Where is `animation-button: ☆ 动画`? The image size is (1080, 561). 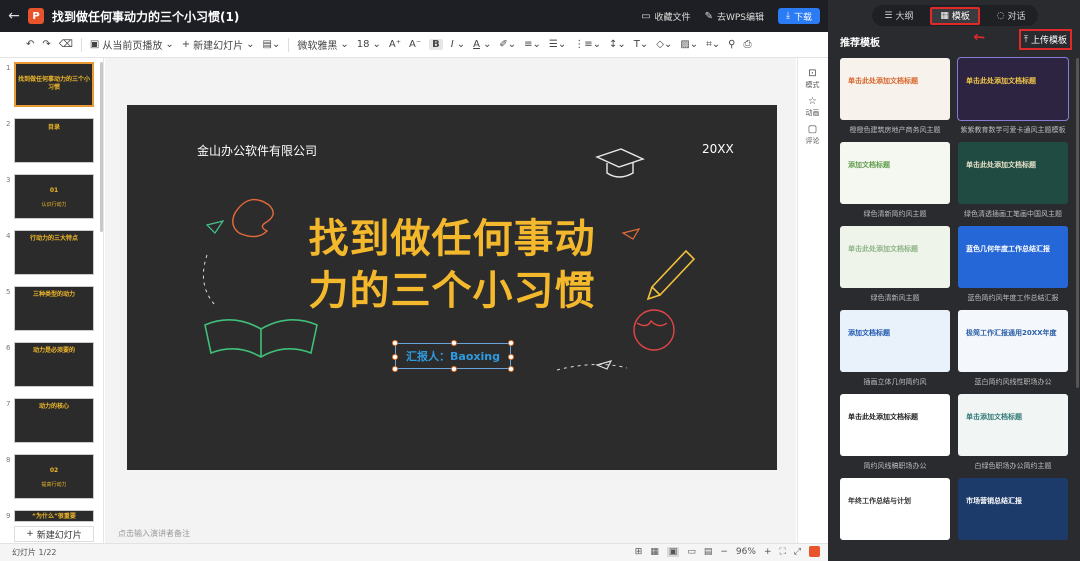 animation-button: ☆ 动画 is located at coordinates (812, 107).